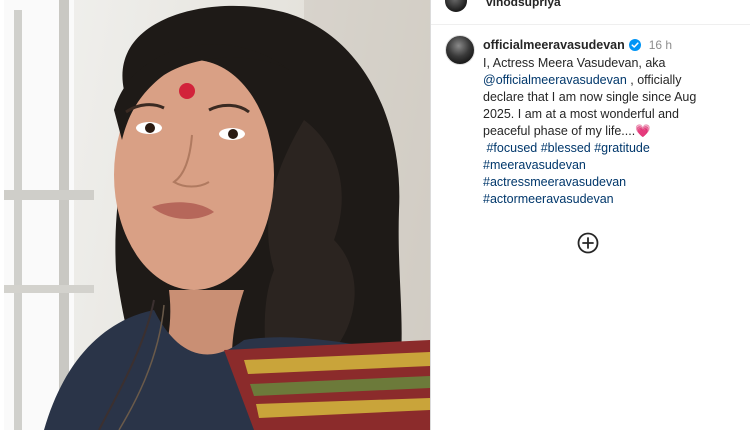 The height and width of the screenshot is (430, 750). I want to click on verified-badge-icon, so click(634, 45).